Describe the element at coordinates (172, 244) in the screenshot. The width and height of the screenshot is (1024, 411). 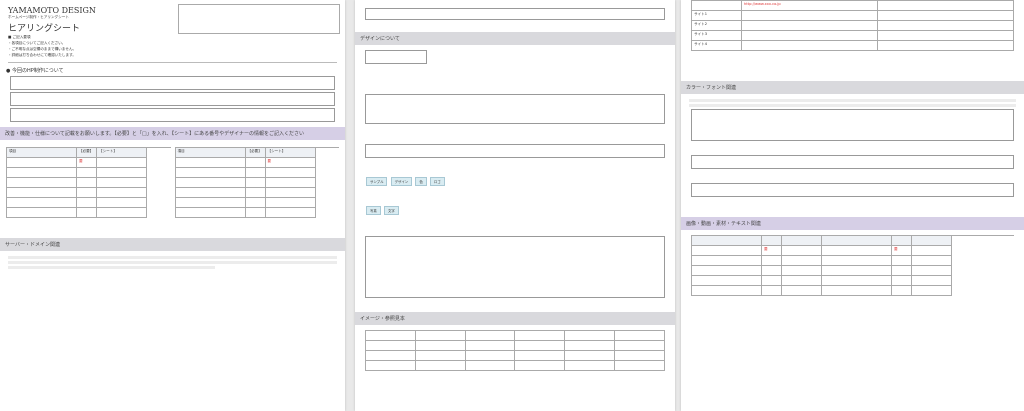
I see `section-server: サーバー・ドメイン関連` at that location.